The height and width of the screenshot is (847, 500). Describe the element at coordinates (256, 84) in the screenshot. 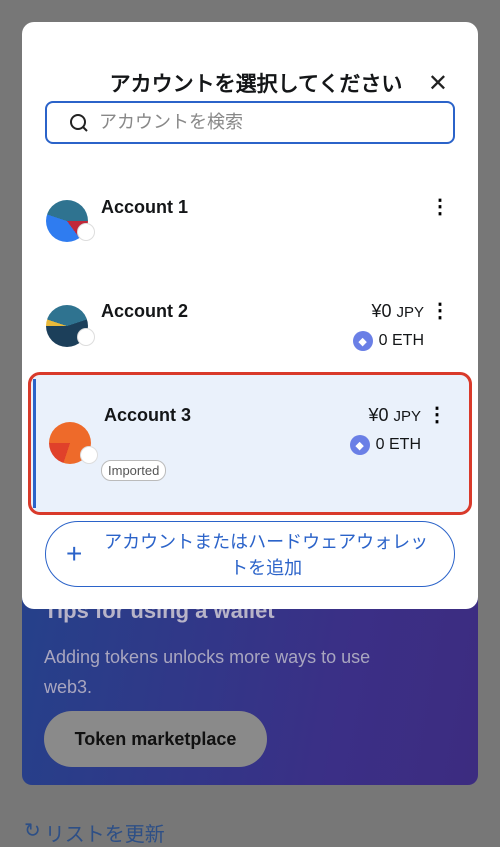

I see `modal-title: アカウントを選択してください` at that location.